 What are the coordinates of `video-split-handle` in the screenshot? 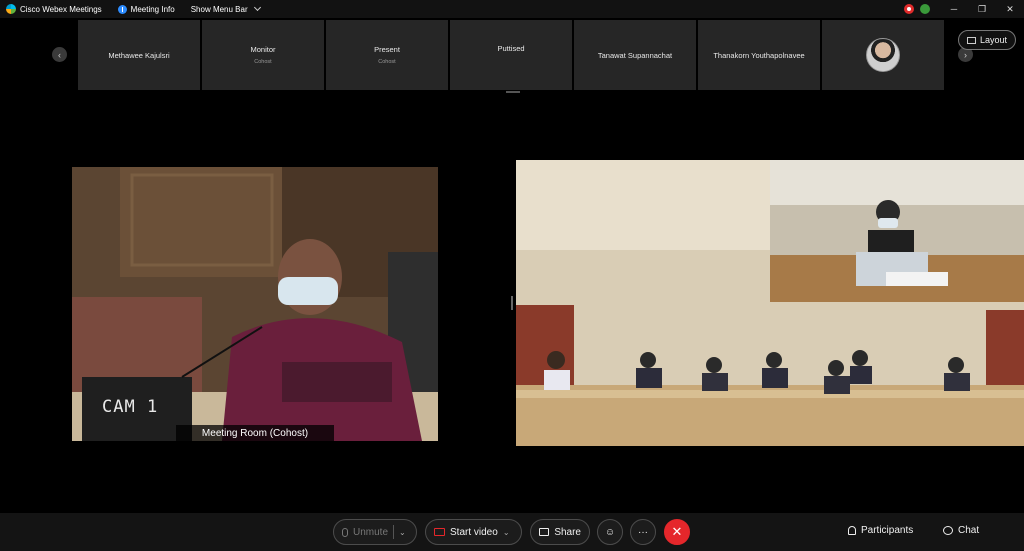 It's located at (512, 303).